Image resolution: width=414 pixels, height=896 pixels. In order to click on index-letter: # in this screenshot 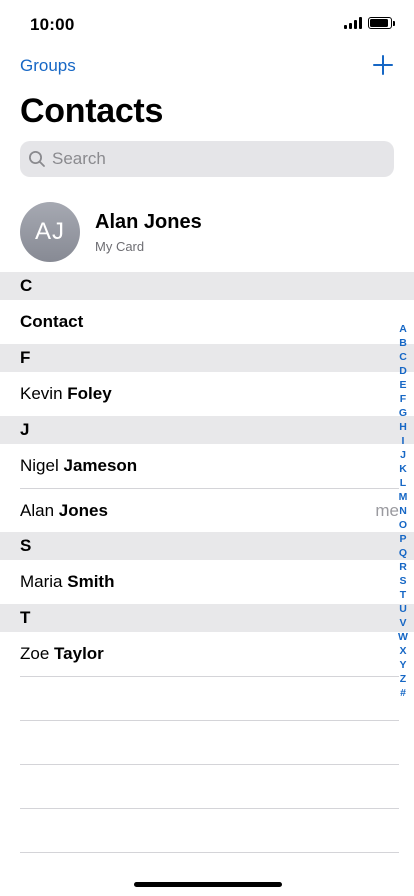, I will do `click(403, 693)`.